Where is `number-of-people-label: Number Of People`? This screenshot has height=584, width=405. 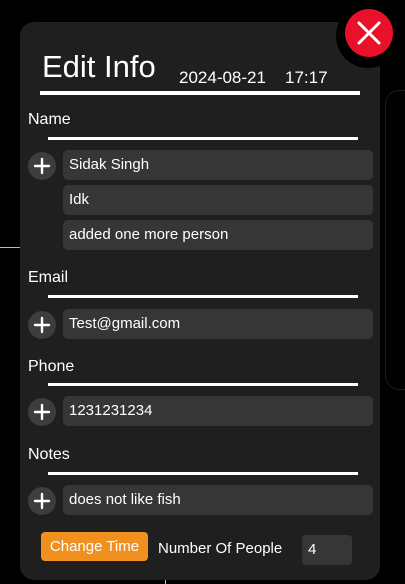
number-of-people-label: Number Of People is located at coordinates (220, 548).